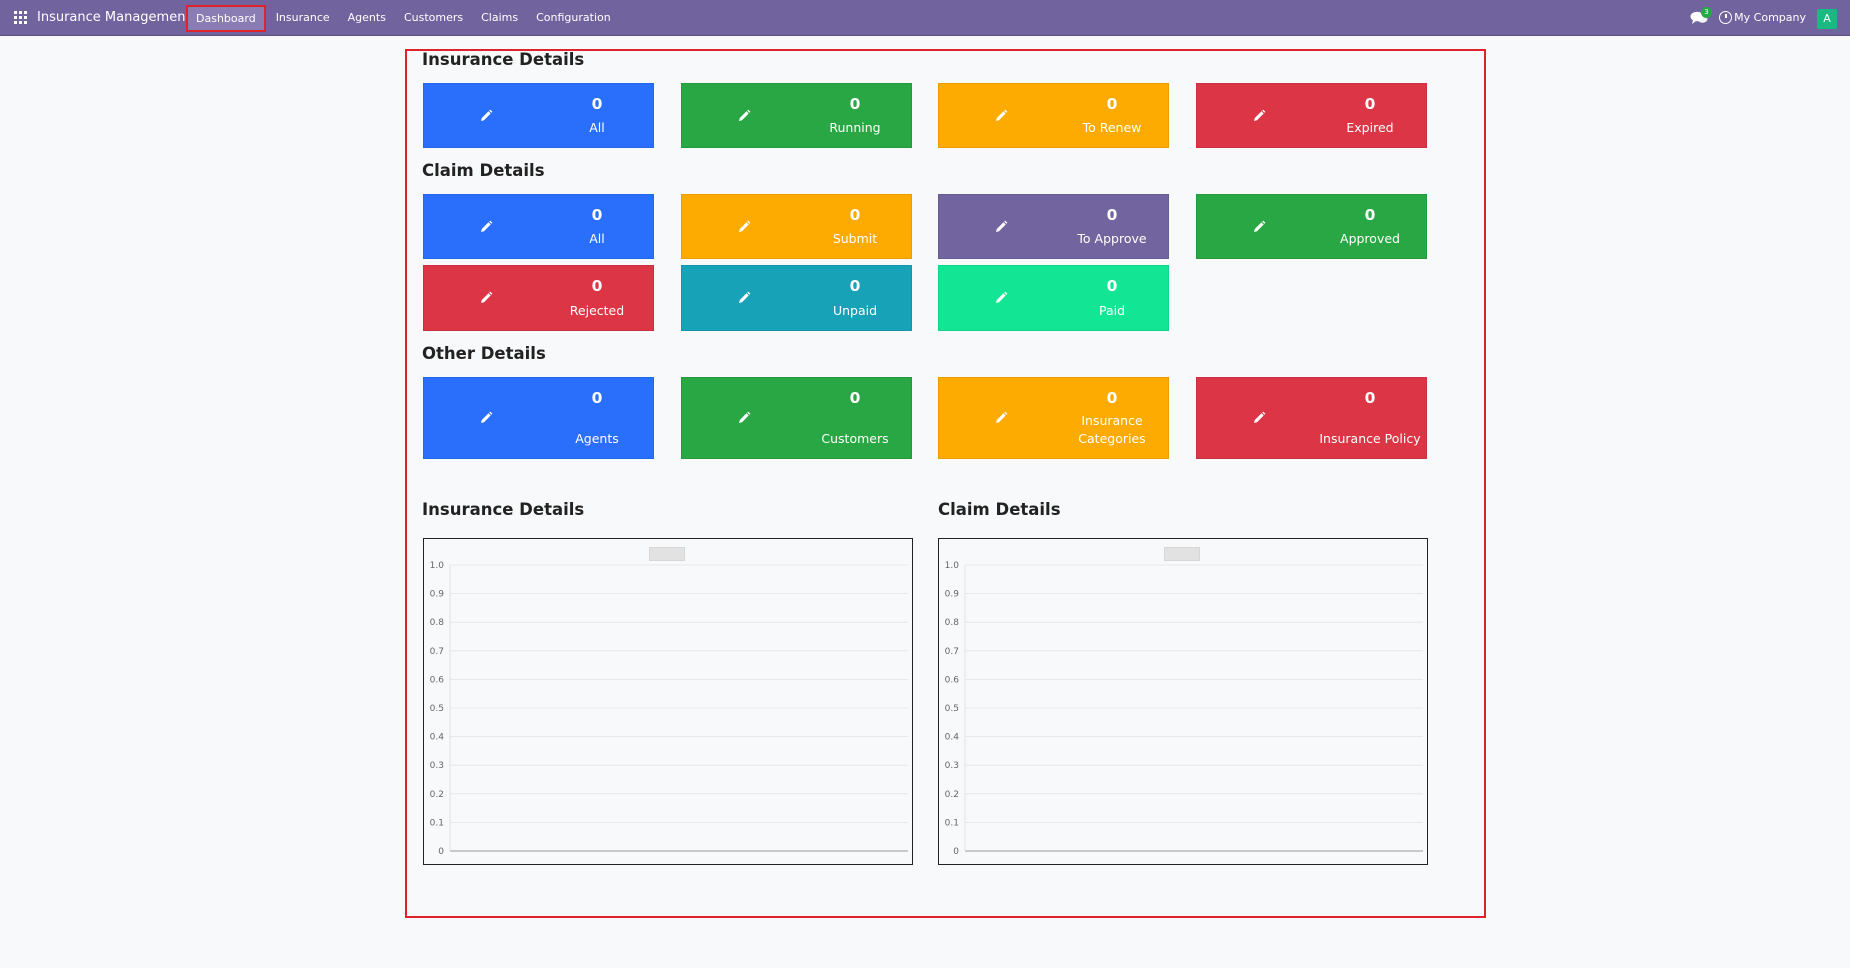  Describe the element at coordinates (1706, 12) in the screenshot. I see `chat-badge: 3` at that location.